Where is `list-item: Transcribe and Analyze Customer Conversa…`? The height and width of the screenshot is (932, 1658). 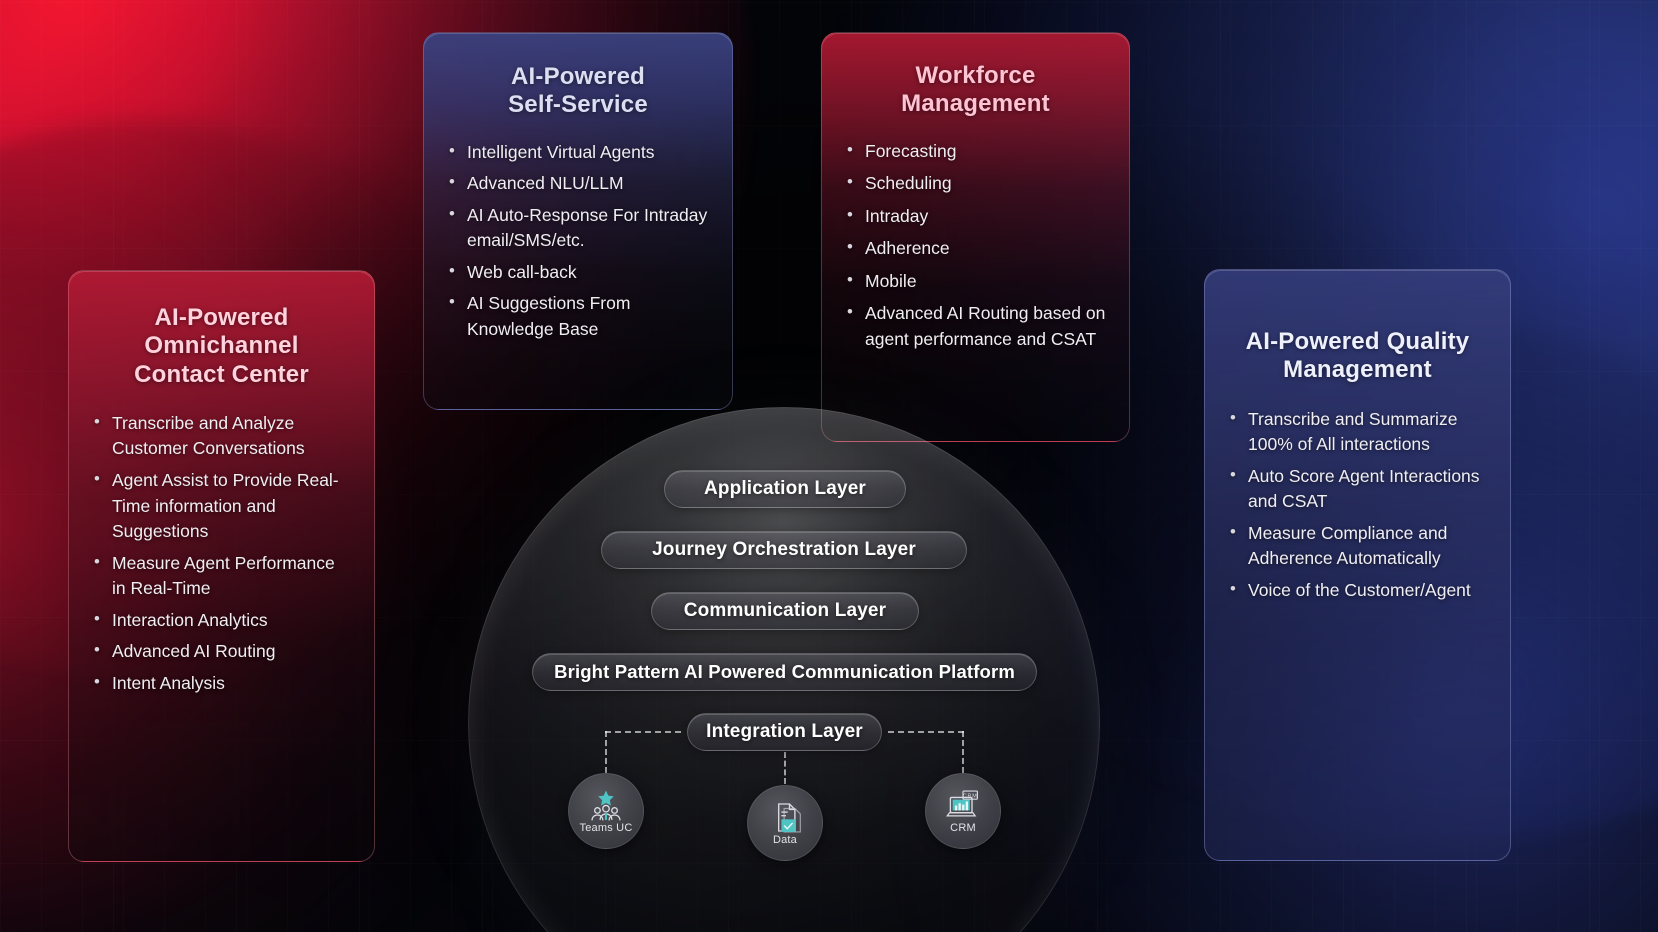
list-item: Transcribe and Analyze Customer Conversa… is located at coordinates (221, 436).